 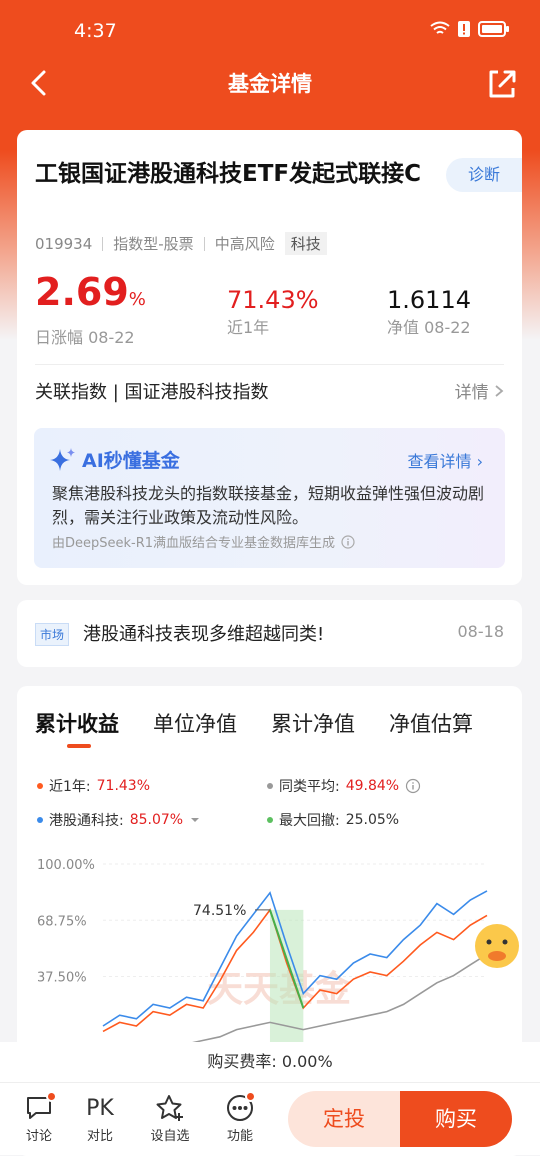 What do you see at coordinates (79, 746) in the screenshot?
I see `active-tab-indicator` at bounding box center [79, 746].